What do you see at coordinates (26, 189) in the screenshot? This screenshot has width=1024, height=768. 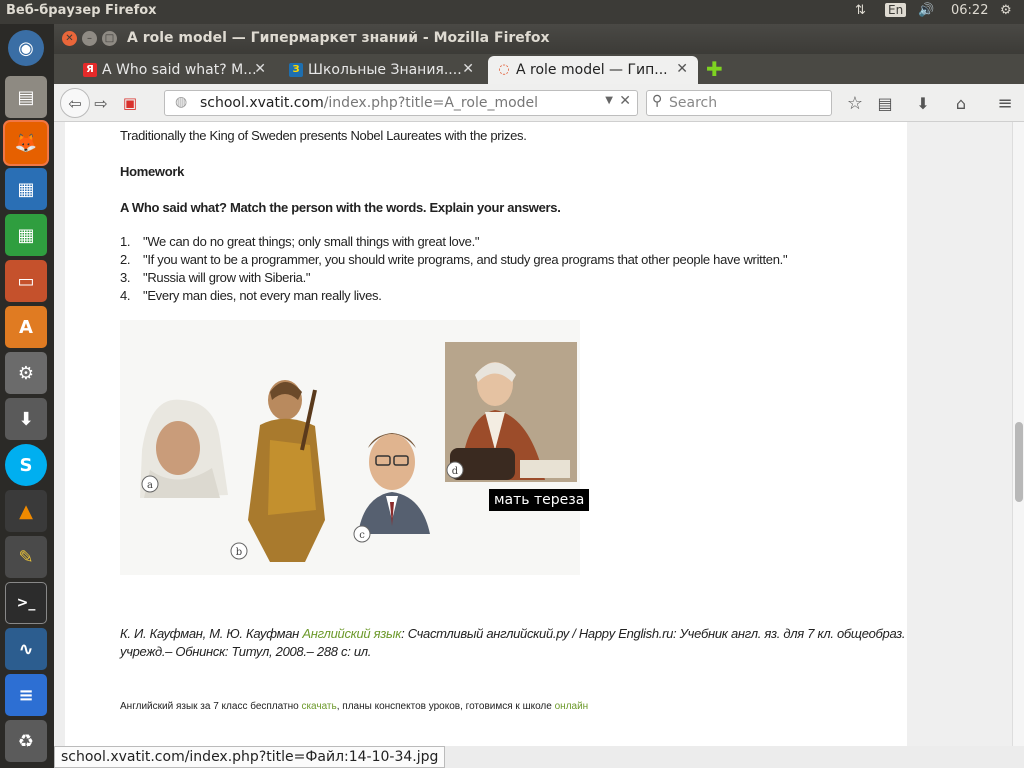 I see `writer-icon: ▦` at bounding box center [26, 189].